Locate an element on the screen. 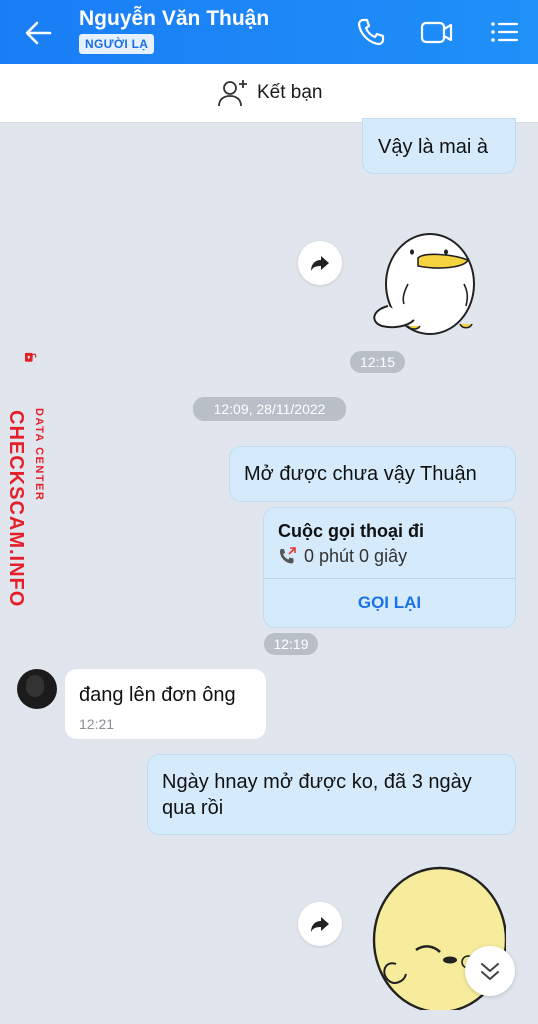 Image resolution: width=538 pixels, height=1024 pixels. double-chevron-down-icon is located at coordinates (490, 971).